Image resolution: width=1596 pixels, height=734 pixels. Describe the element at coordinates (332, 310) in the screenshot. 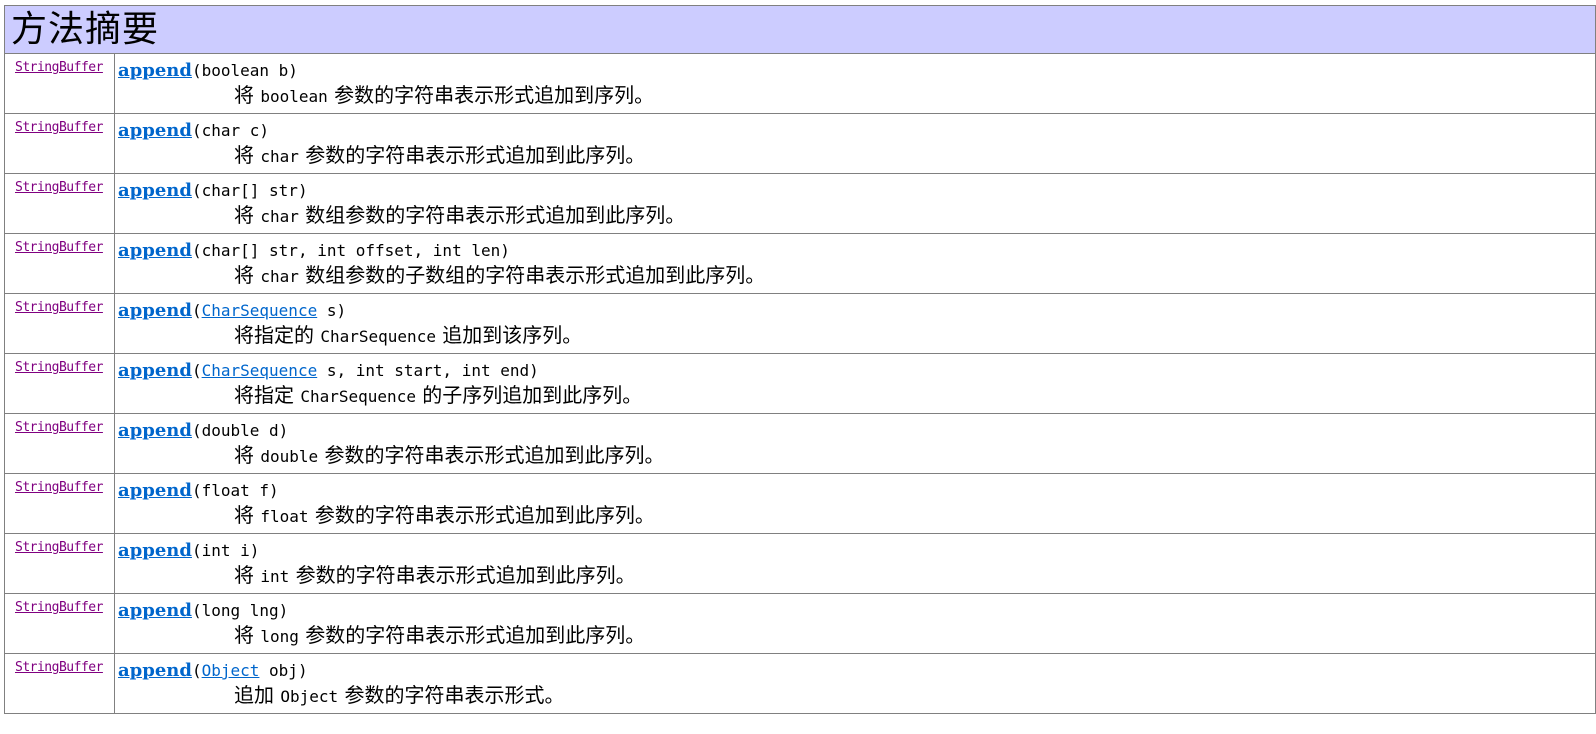

I see `signature-params: s)` at that location.